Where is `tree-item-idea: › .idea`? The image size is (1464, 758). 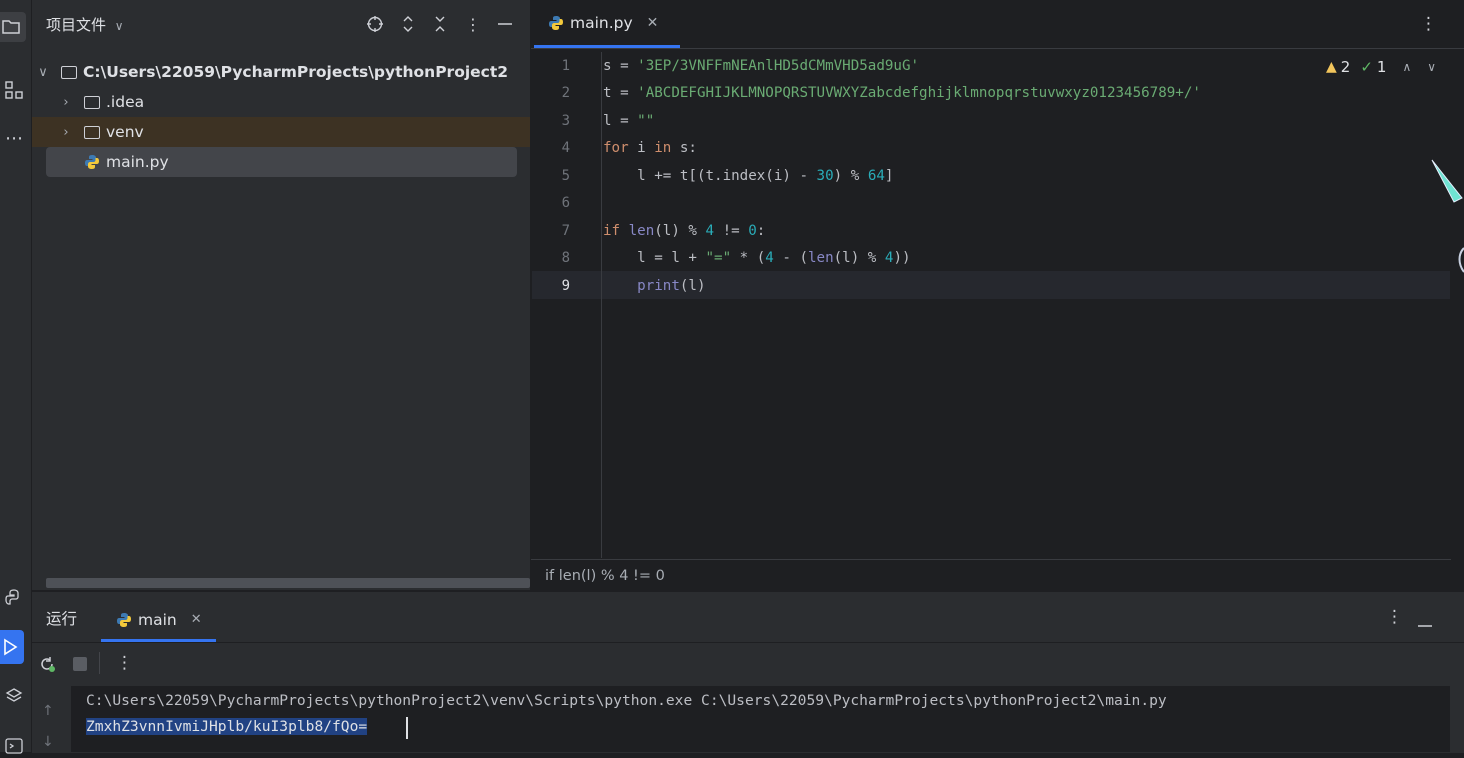
tree-item-idea: › .idea is located at coordinates (281, 102).